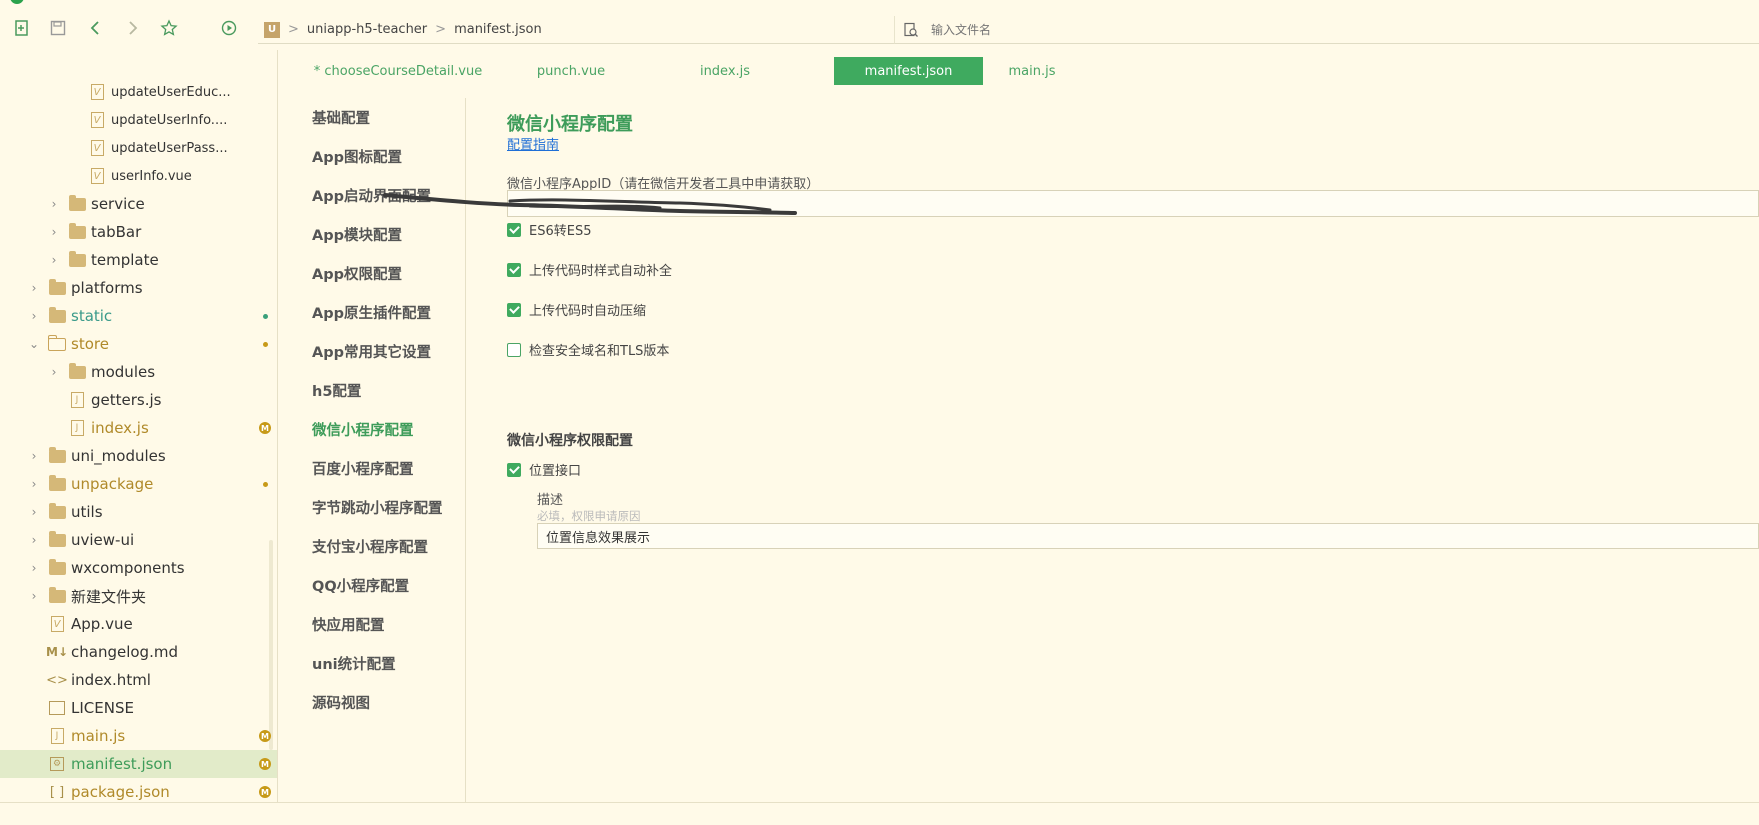  What do you see at coordinates (138, 568) in the screenshot?
I see `file-tree-item: › wxcomponents` at bounding box center [138, 568].